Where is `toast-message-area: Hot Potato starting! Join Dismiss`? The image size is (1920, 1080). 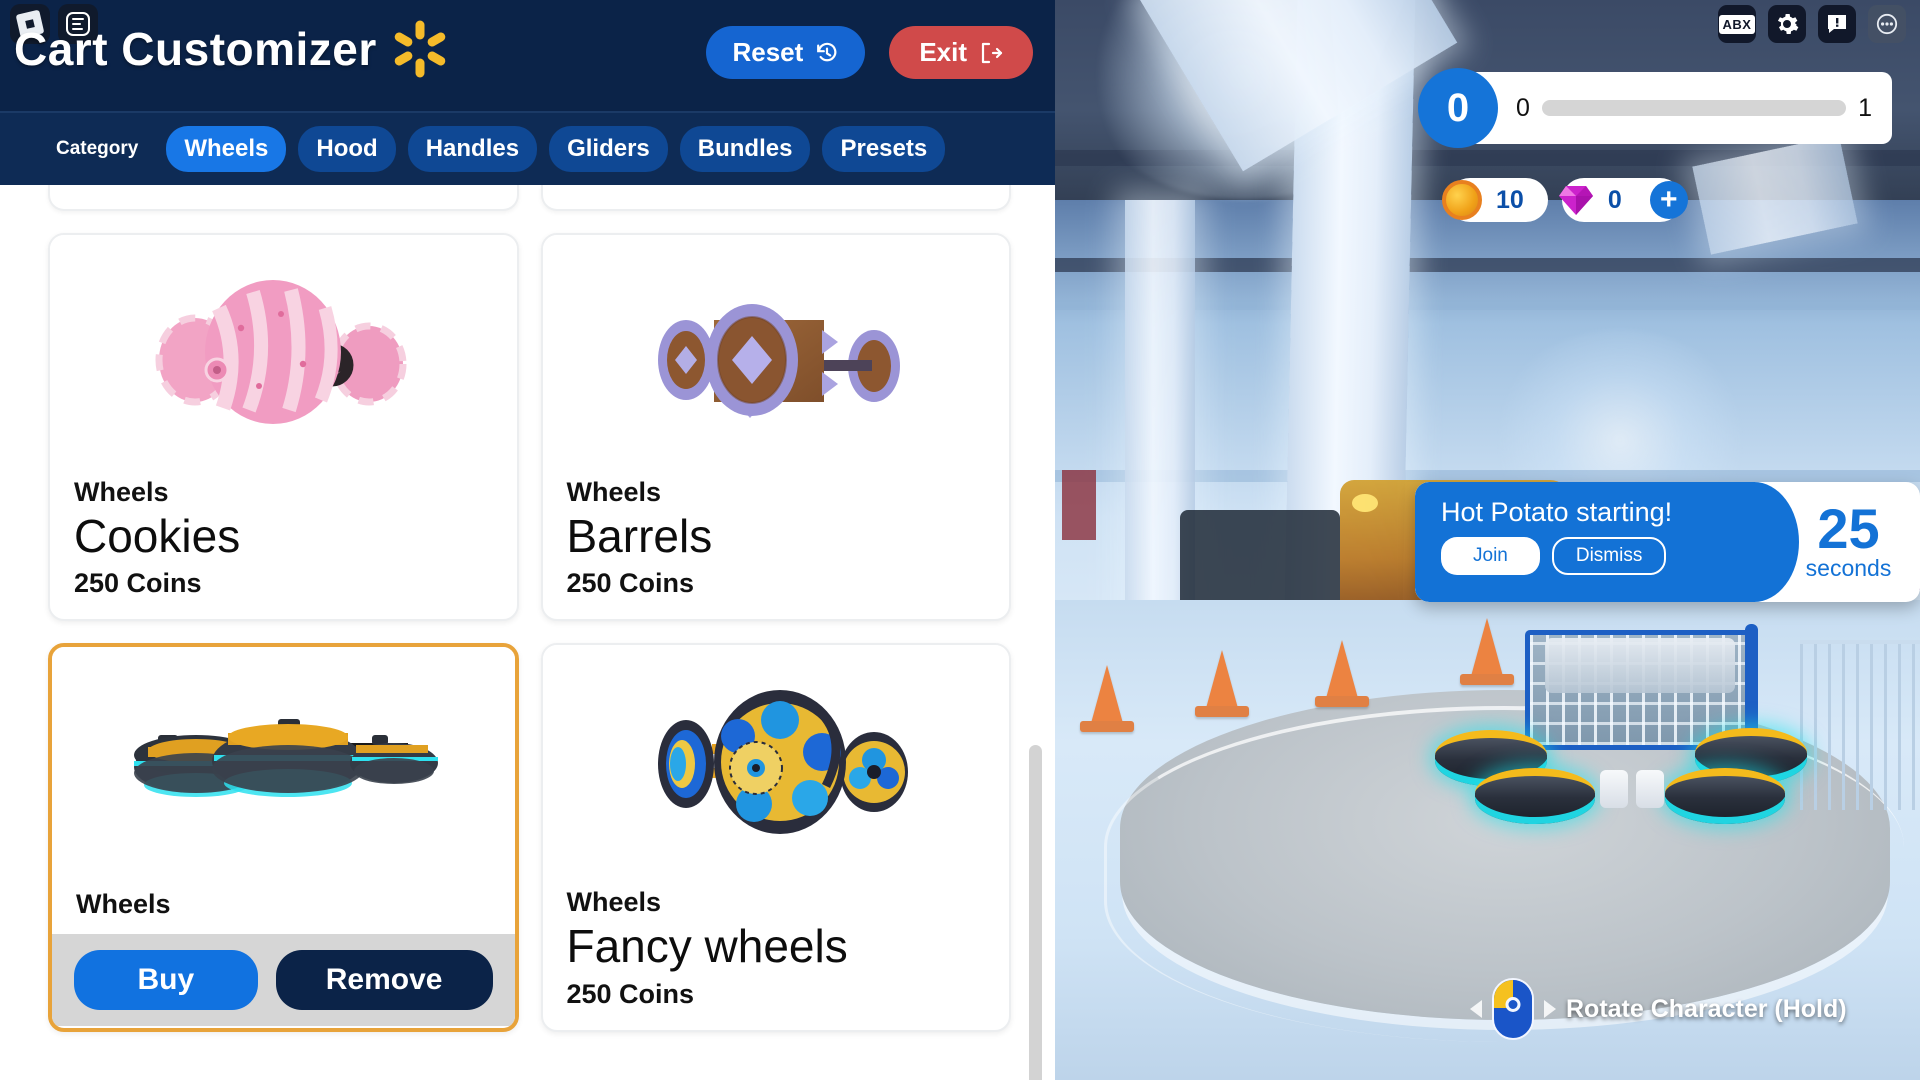
toast-message-area: Hot Potato starting! Join Dismiss is located at coordinates (1607, 542).